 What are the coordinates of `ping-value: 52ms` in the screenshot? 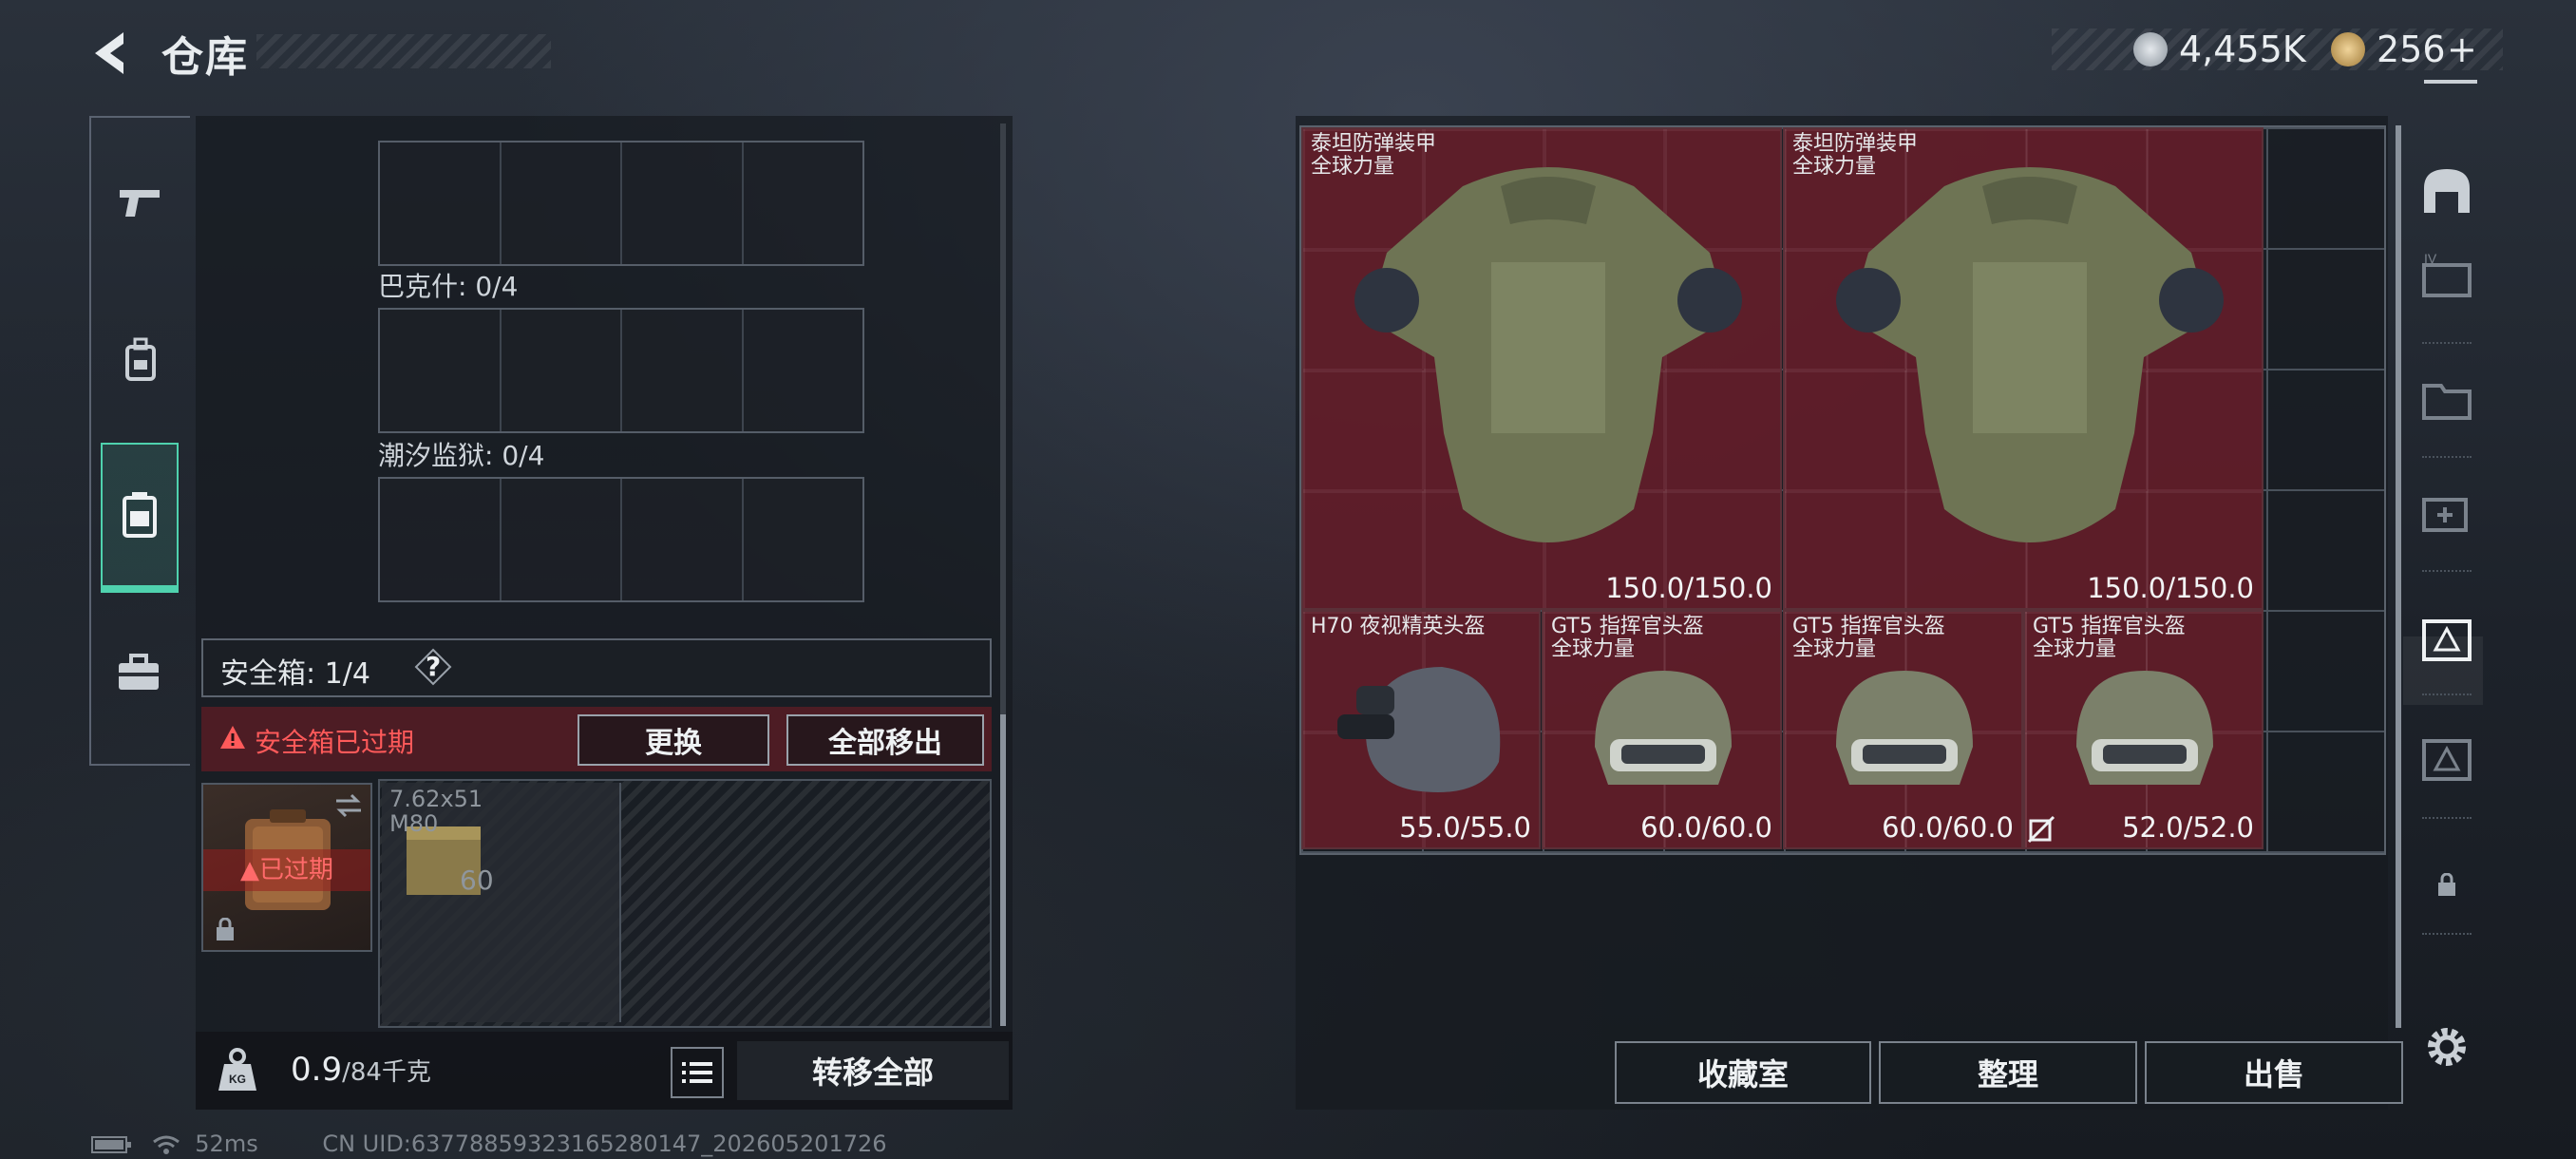 It's located at (226, 1143).